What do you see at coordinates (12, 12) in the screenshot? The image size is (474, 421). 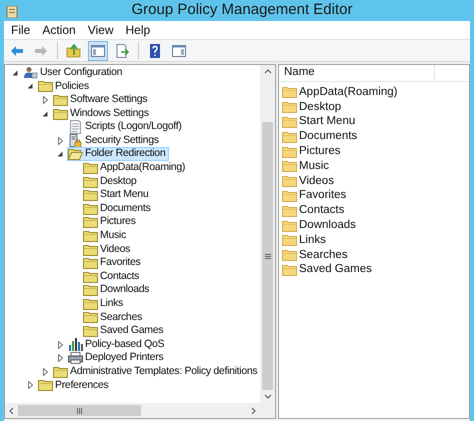 I see `app-icon` at bounding box center [12, 12].